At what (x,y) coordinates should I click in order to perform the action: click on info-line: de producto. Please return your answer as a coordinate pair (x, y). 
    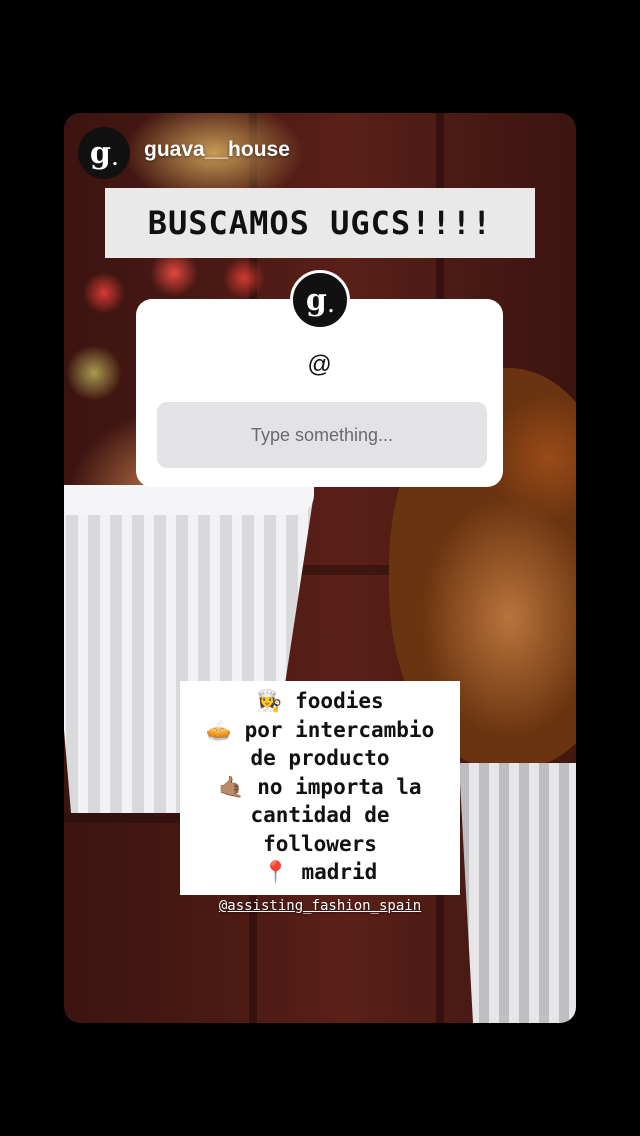
    Looking at the image, I should click on (320, 758).